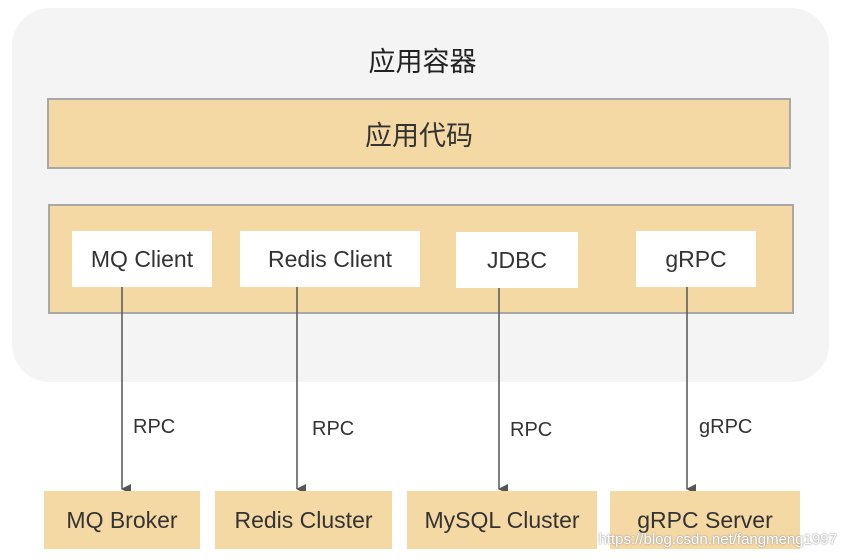 This screenshot has width=845, height=560. What do you see at coordinates (705, 519) in the screenshot?
I see `target-grpc-server-label: gRPC Server` at bounding box center [705, 519].